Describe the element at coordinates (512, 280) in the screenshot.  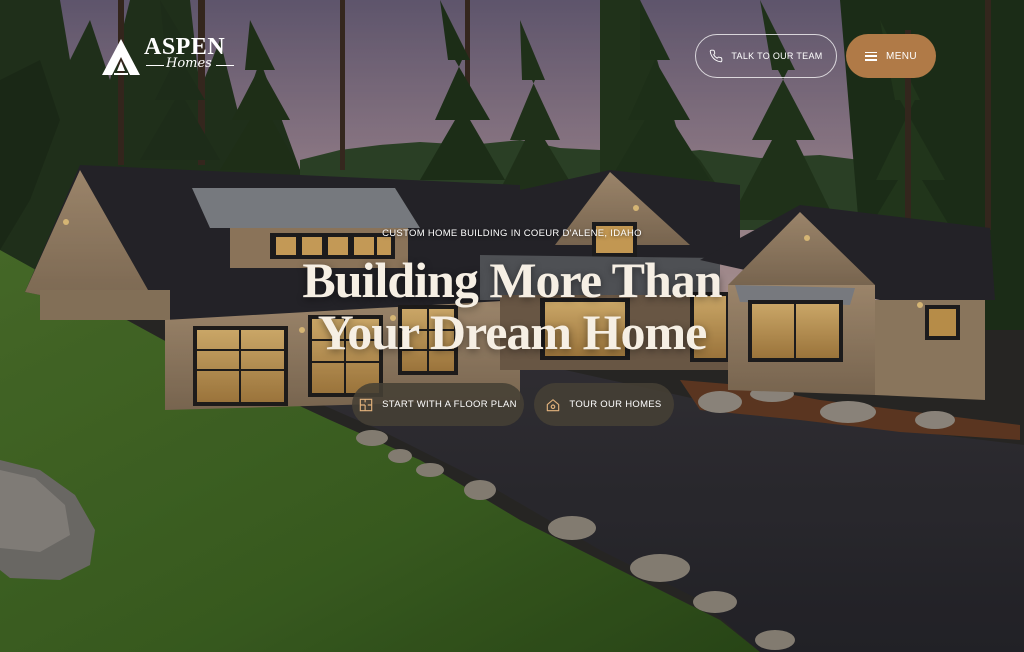
I see `hero-headline-line-1: Building More Than` at that location.